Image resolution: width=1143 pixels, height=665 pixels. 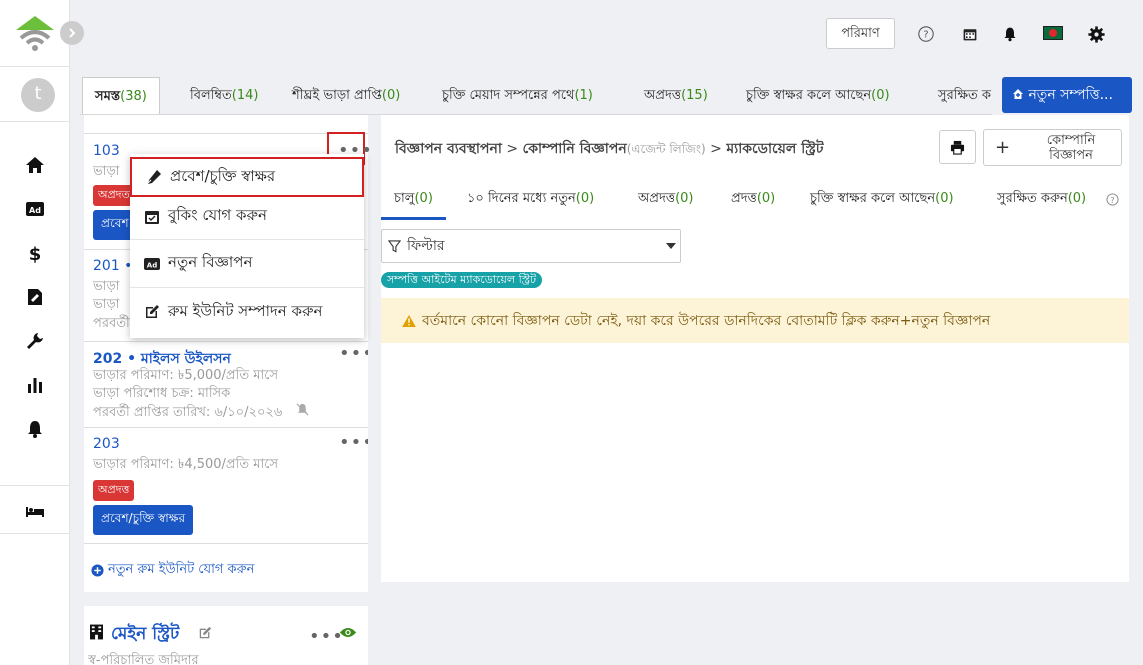 What do you see at coordinates (226, 635) in the screenshot?
I see `property-card-main-street: মেইন স্ট্রিট ••• স্ব-পরিচালিত জমিদার` at bounding box center [226, 635].